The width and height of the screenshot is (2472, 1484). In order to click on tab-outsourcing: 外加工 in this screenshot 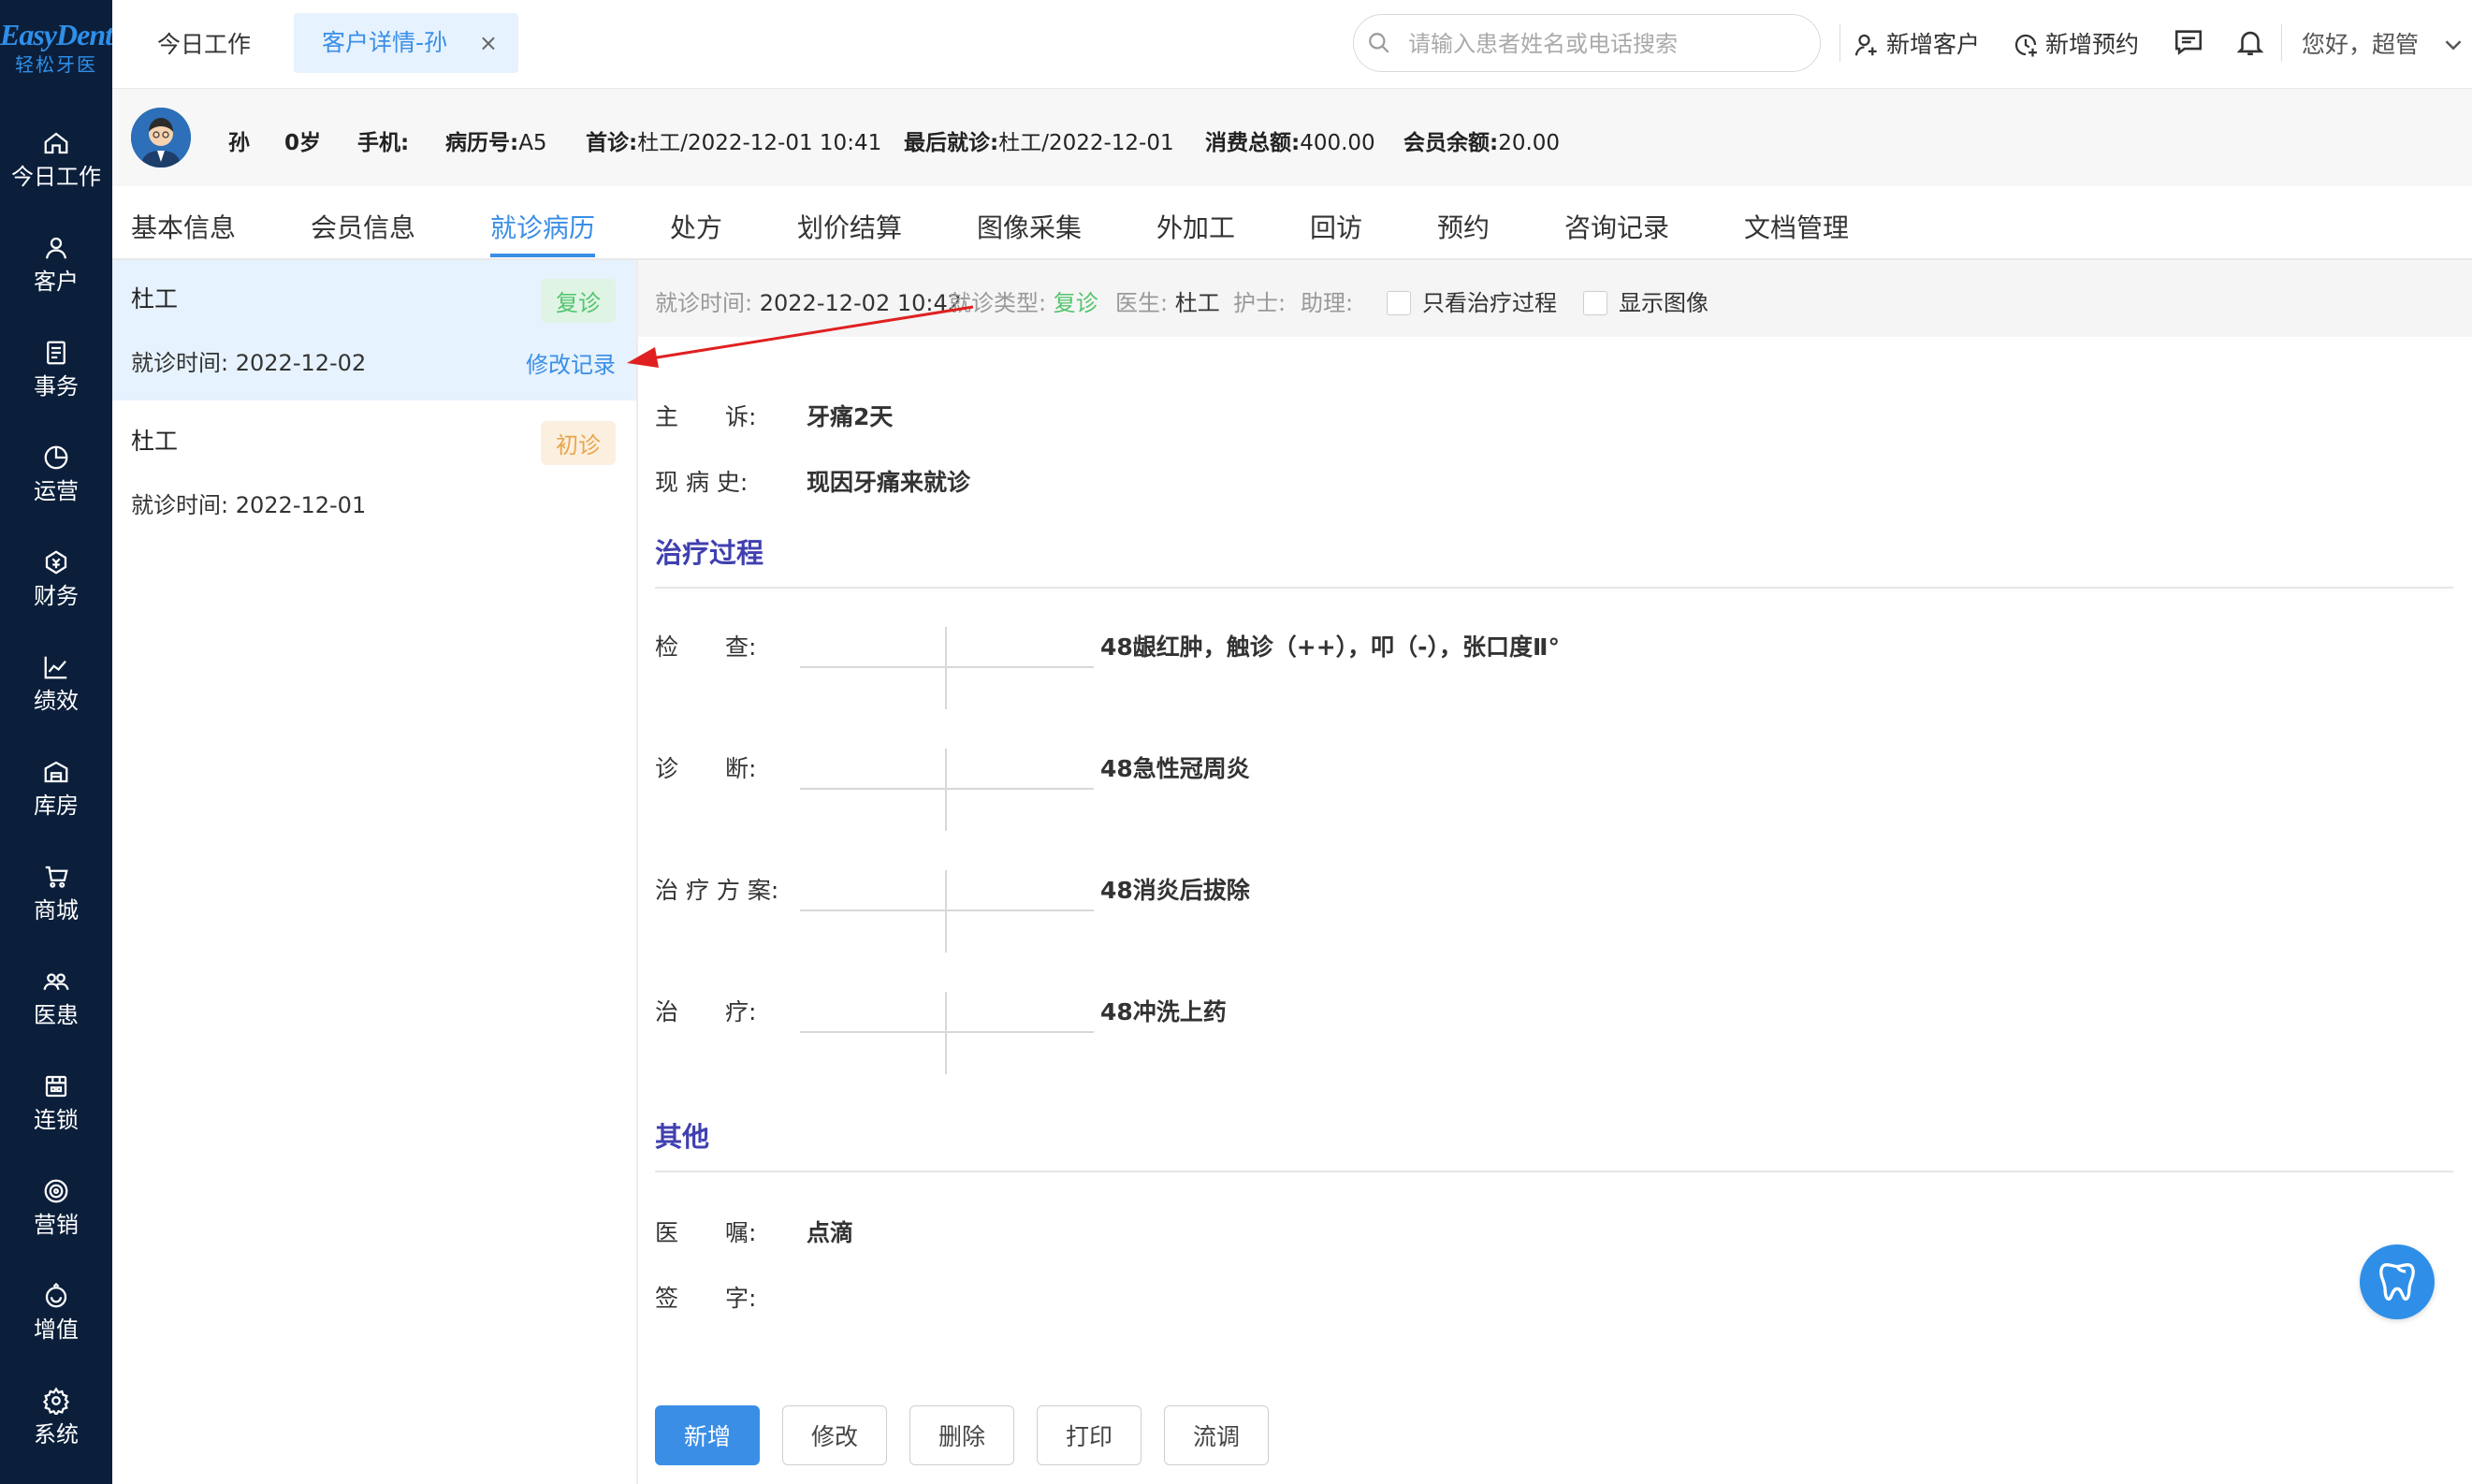, I will do `click(1195, 226)`.